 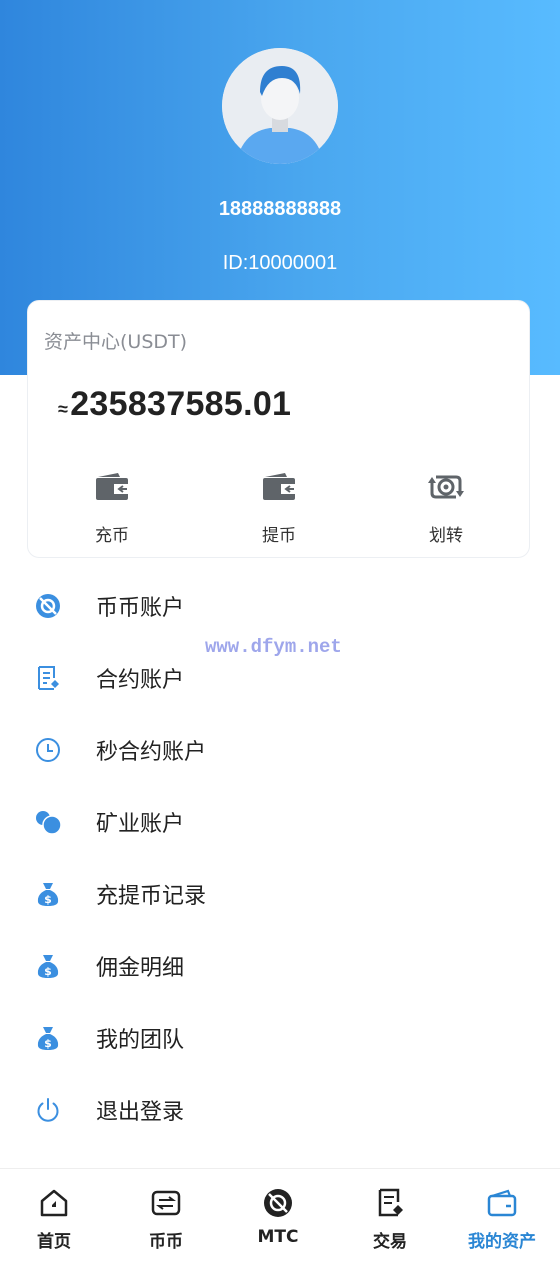 I want to click on power-icon, so click(x=48, y=1110).